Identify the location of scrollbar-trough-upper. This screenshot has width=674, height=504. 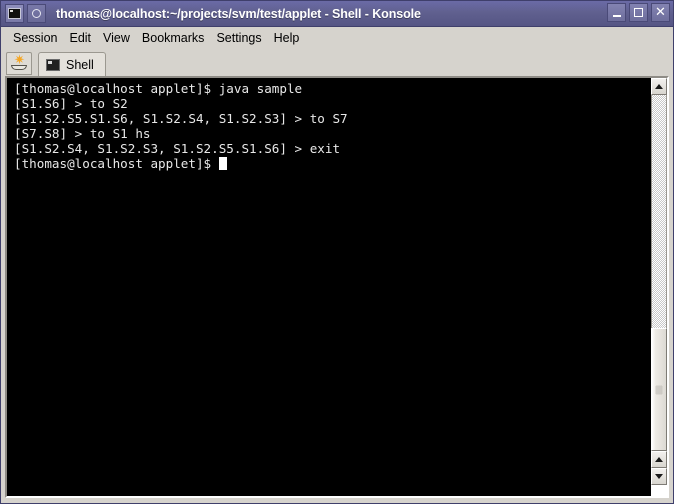
(659, 211).